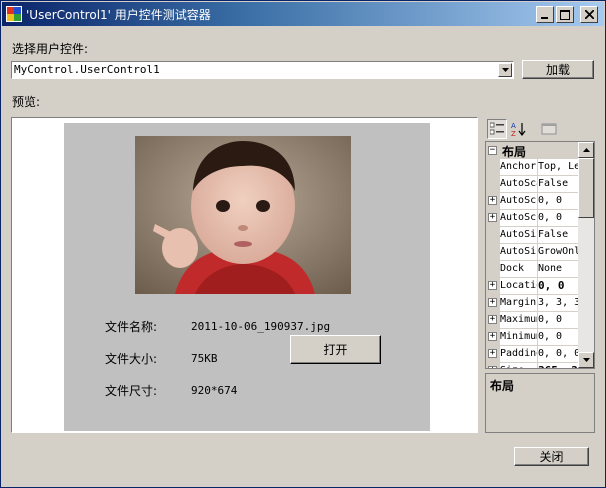  Describe the element at coordinates (26, 102) in the screenshot. I see `preview-label: 预览:` at that location.